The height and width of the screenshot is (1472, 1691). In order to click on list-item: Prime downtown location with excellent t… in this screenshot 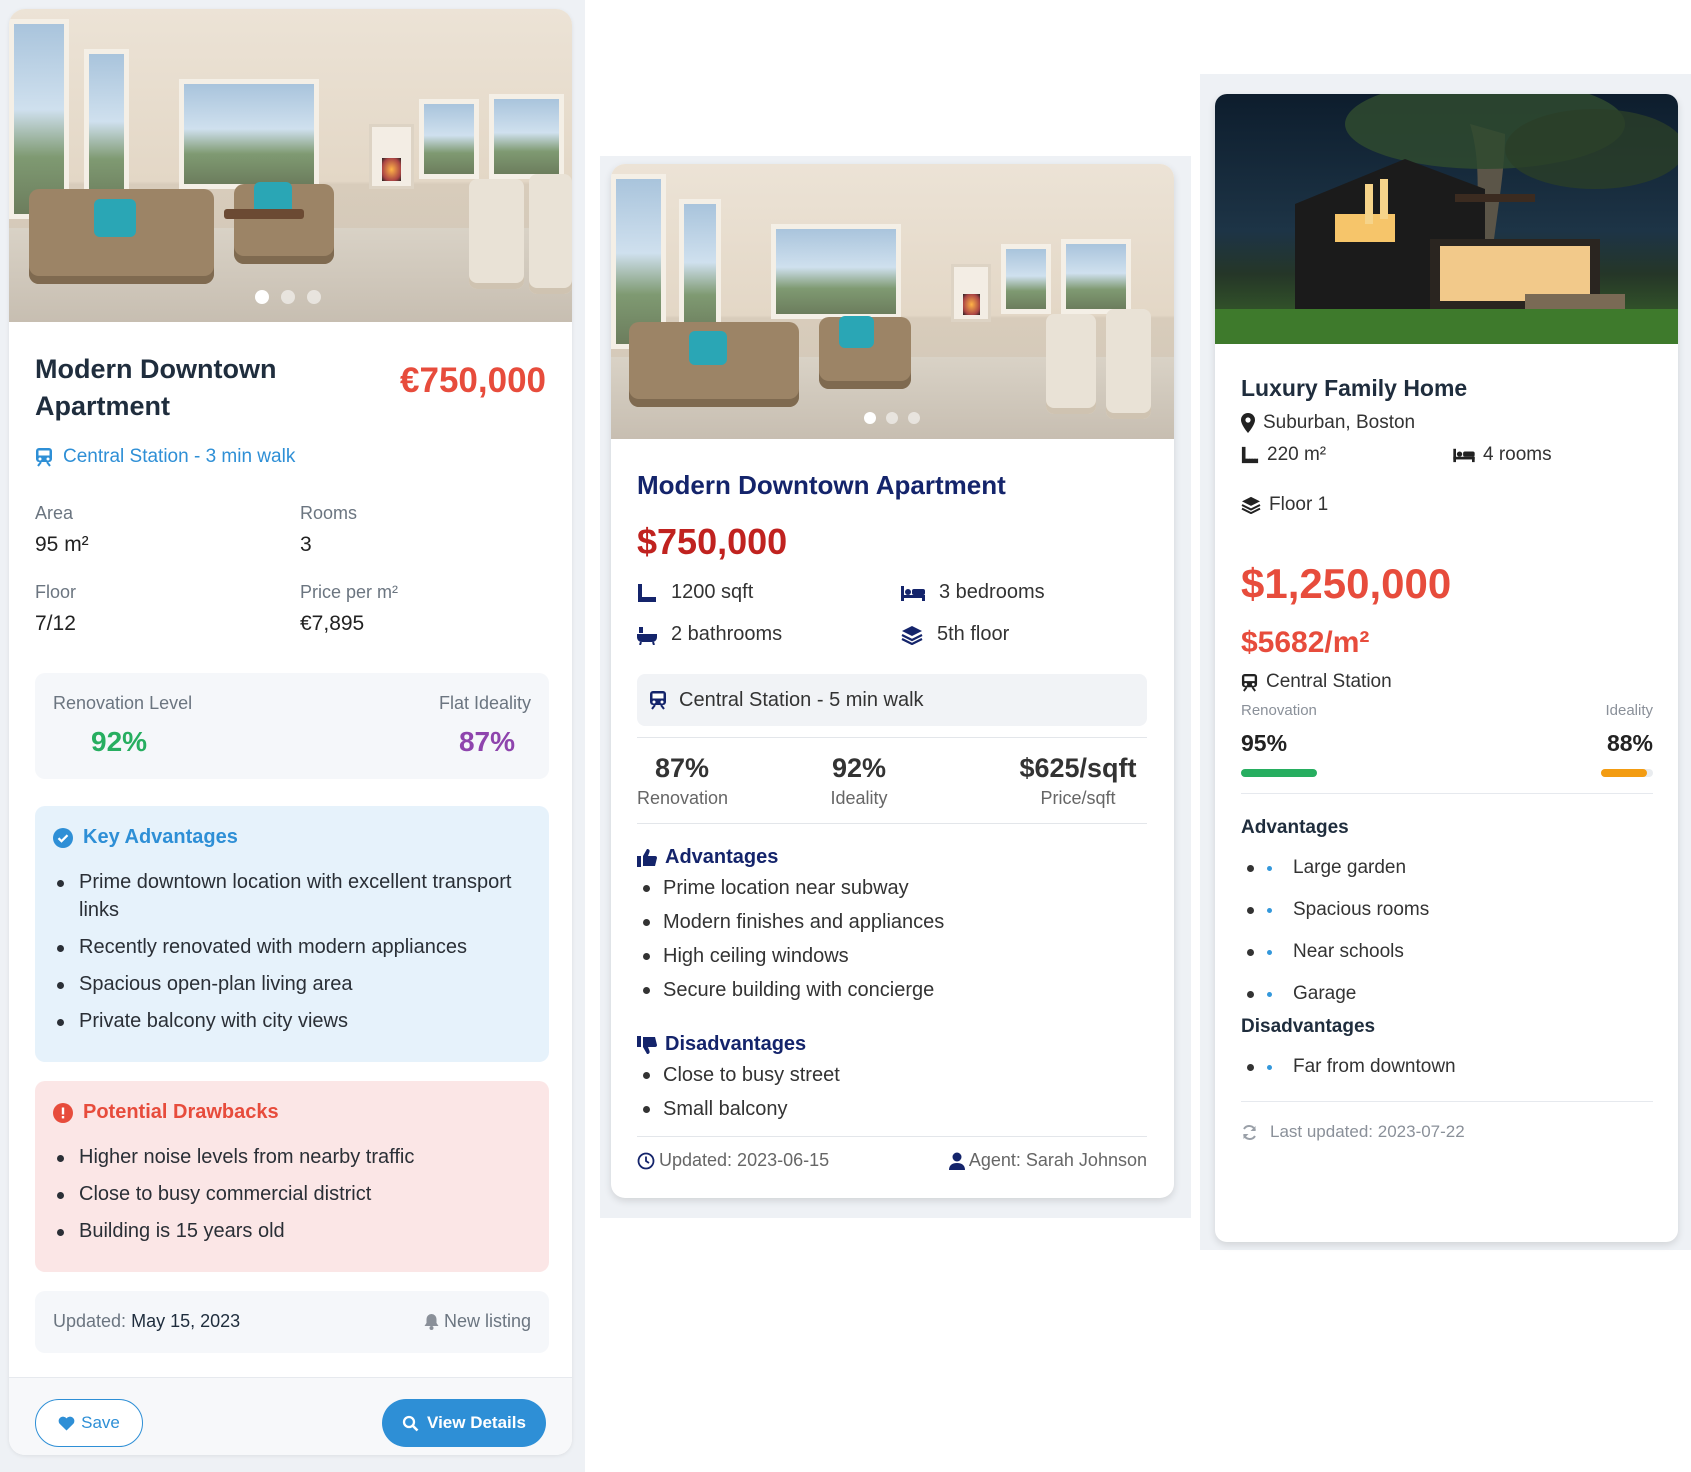, I will do `click(292, 896)`.